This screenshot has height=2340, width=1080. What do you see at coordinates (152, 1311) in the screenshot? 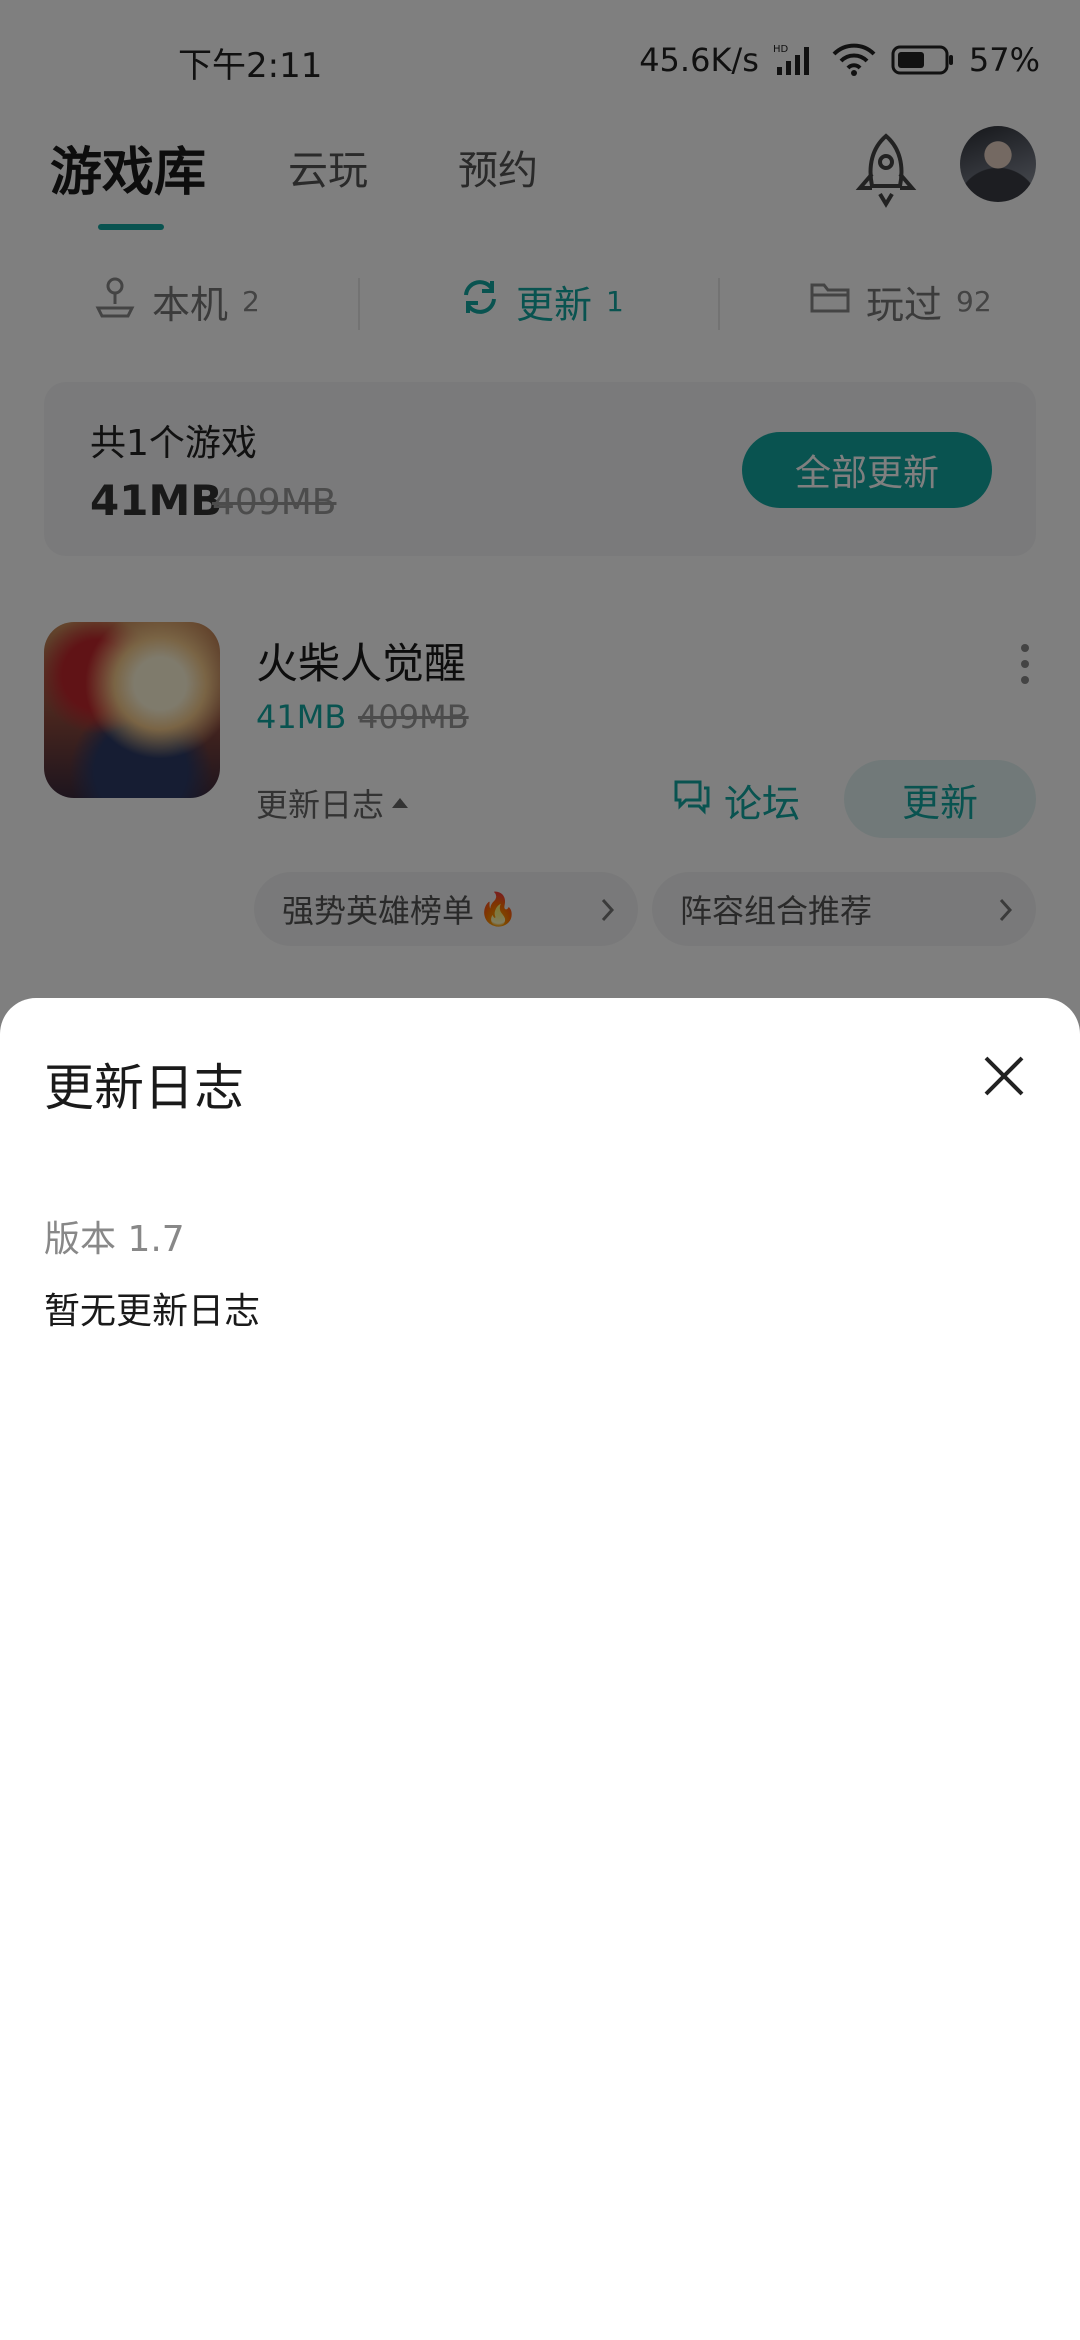
I see `changelog-content: 暂无更新日志` at bounding box center [152, 1311].